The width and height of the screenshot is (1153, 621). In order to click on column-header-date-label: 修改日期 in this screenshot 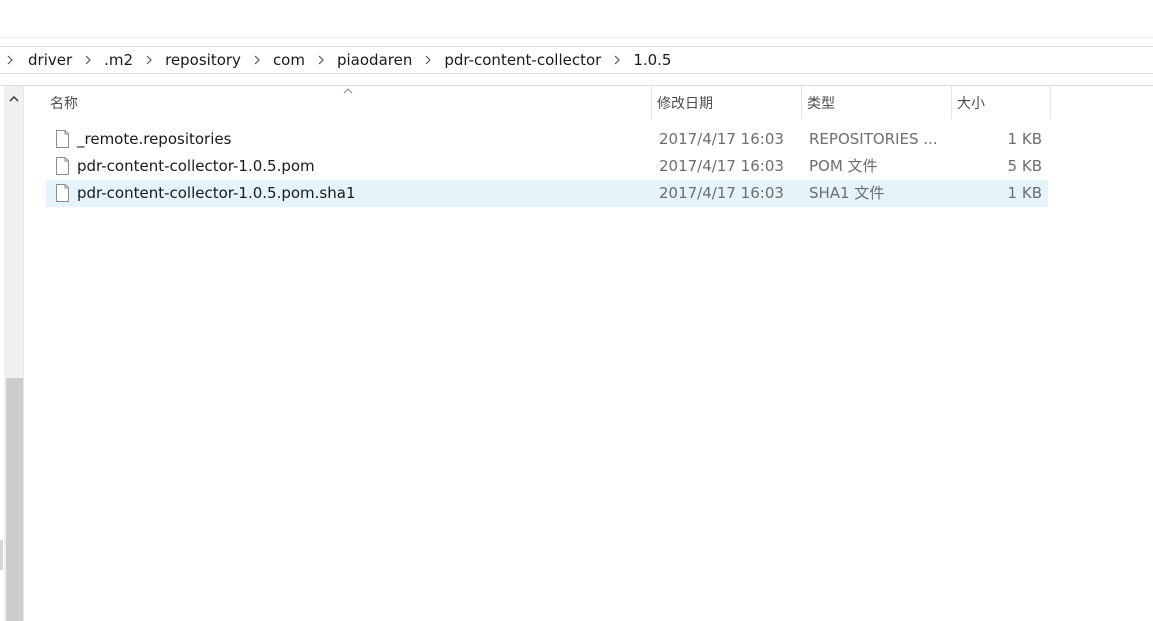, I will do `click(685, 103)`.